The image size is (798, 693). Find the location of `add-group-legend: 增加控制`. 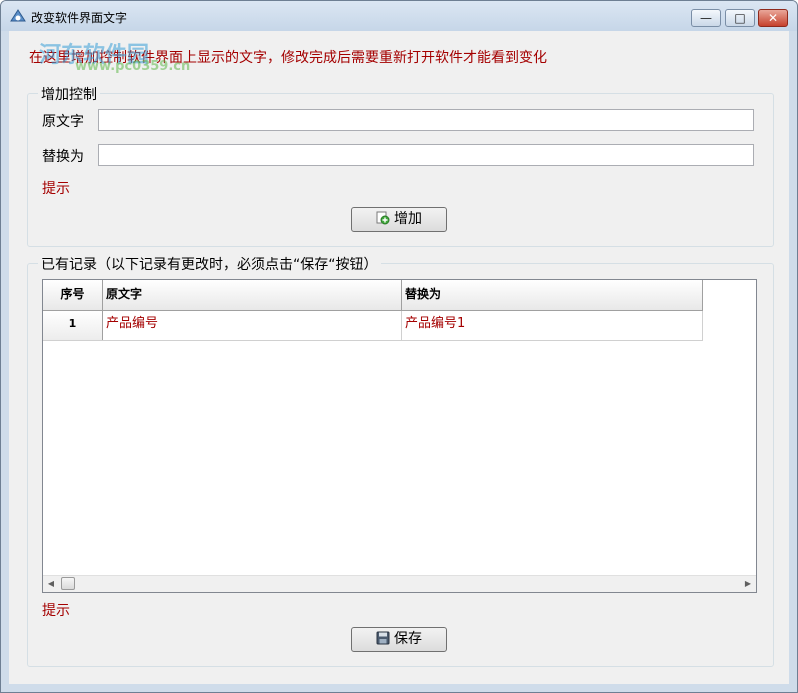

add-group-legend: 增加控制 is located at coordinates (69, 94).